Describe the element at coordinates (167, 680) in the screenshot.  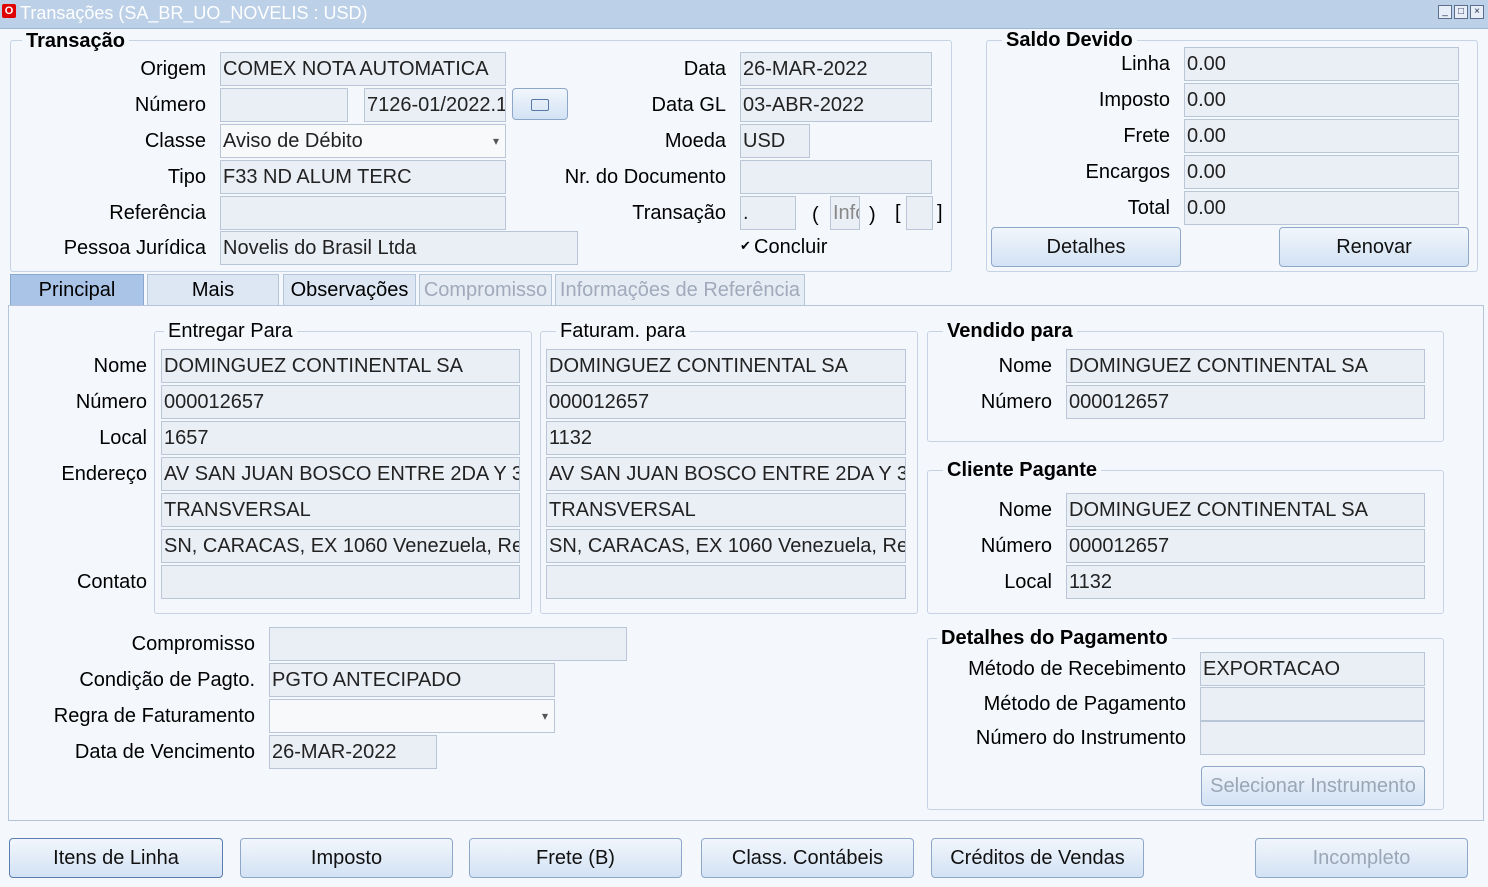
I see `condicao-label: Condição de Pagto.` at that location.